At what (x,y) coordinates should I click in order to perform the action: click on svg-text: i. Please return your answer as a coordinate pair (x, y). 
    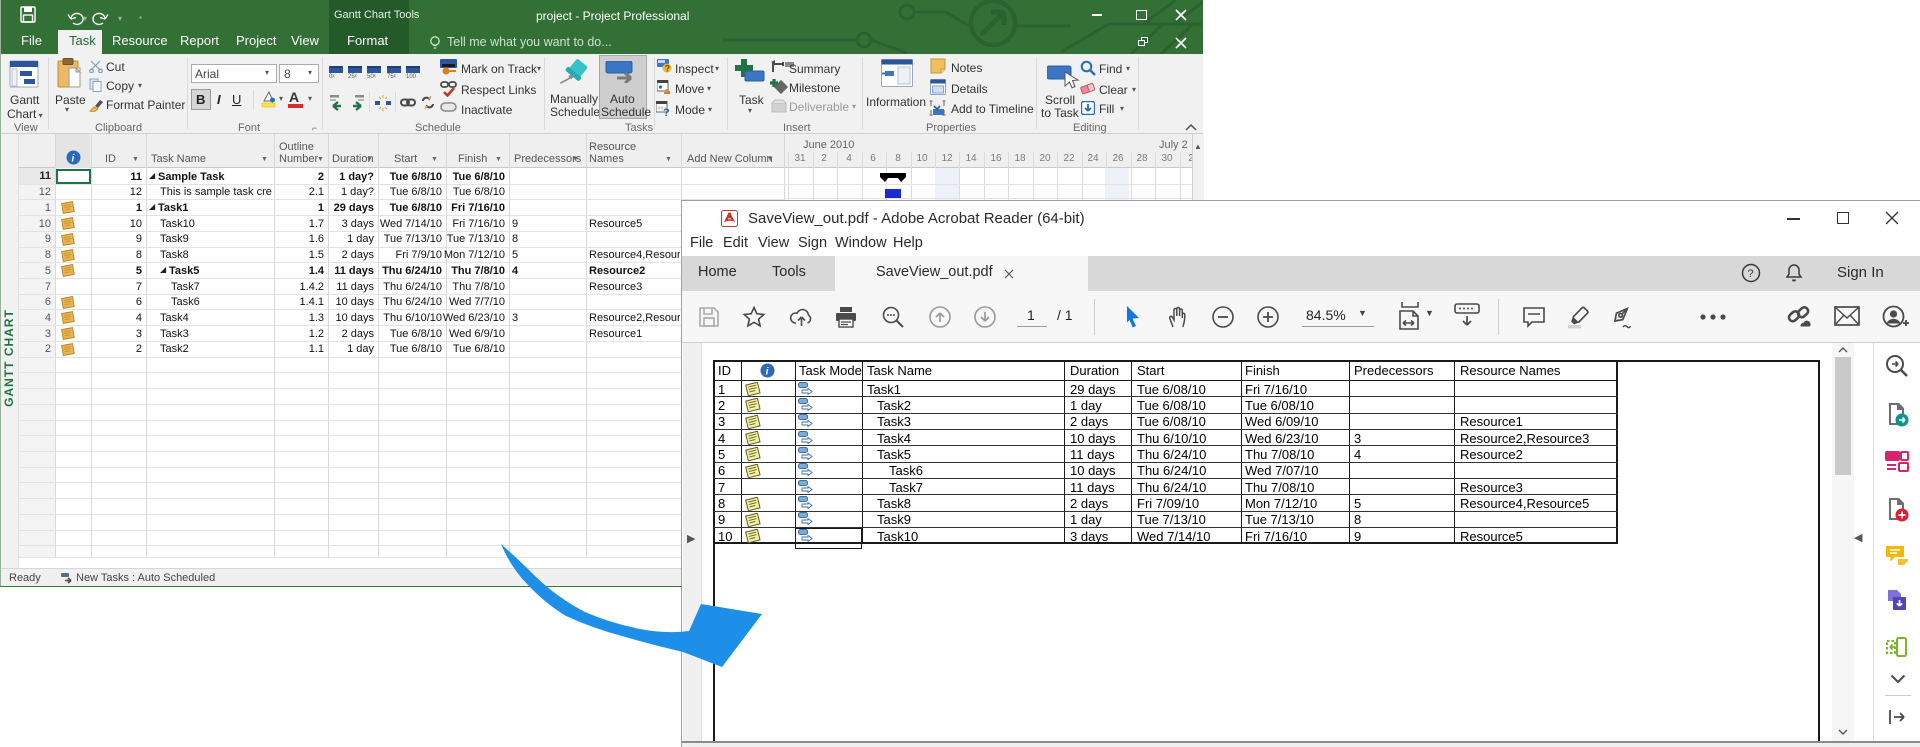
    Looking at the image, I should click on (73, 159).